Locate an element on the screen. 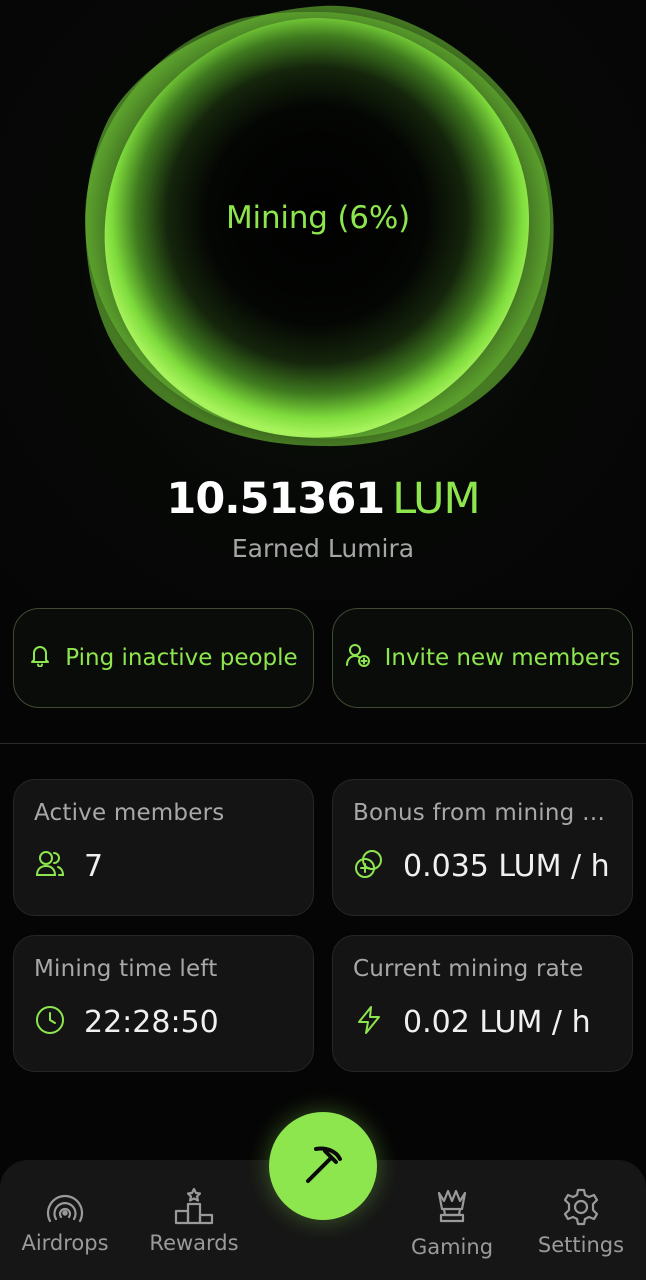 The width and height of the screenshot is (646, 1280). mine-button is located at coordinates (323, 1166).